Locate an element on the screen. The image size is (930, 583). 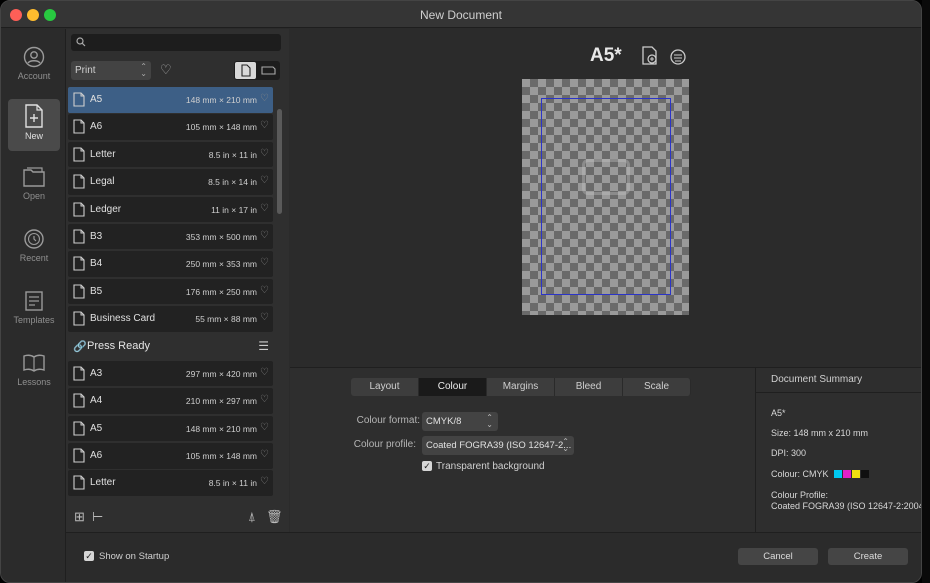
list-item: Ledger 11 in × 17 in ♡ is located at coordinates (170, 209).